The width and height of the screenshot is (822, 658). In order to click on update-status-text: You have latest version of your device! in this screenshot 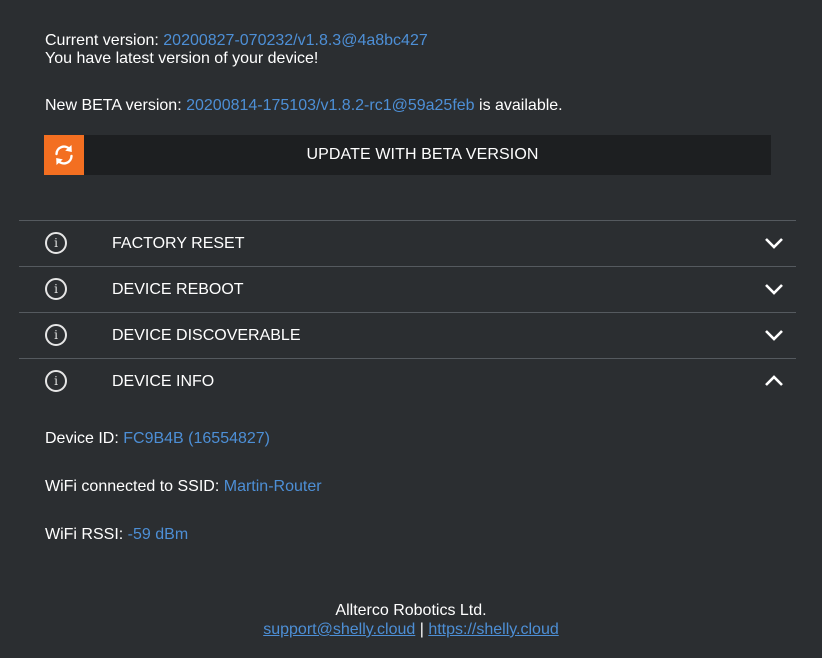, I will do `click(182, 58)`.